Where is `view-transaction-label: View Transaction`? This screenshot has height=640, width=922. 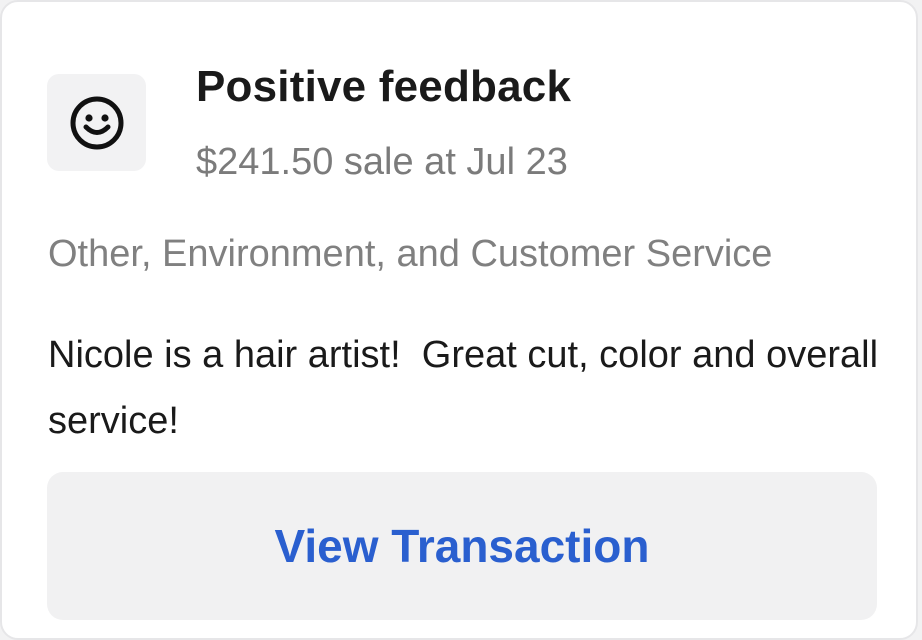
view-transaction-label: View Transaction is located at coordinates (462, 546).